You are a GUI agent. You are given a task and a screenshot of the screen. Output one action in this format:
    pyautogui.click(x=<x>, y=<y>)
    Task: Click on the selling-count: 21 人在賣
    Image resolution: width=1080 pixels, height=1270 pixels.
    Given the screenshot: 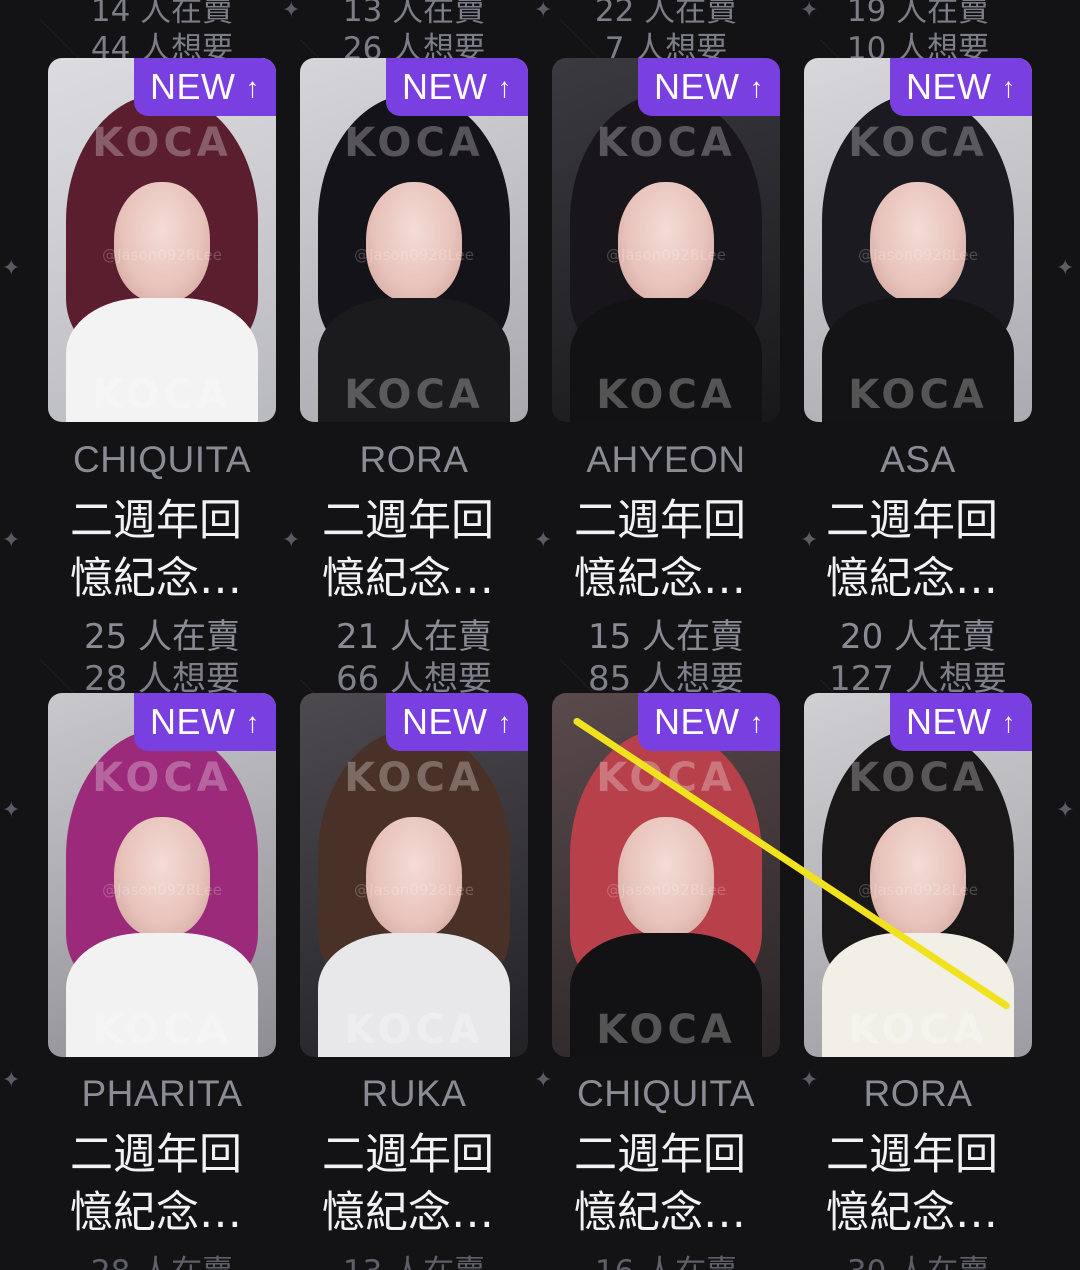 What is the action you would take?
    pyautogui.click(x=414, y=637)
    